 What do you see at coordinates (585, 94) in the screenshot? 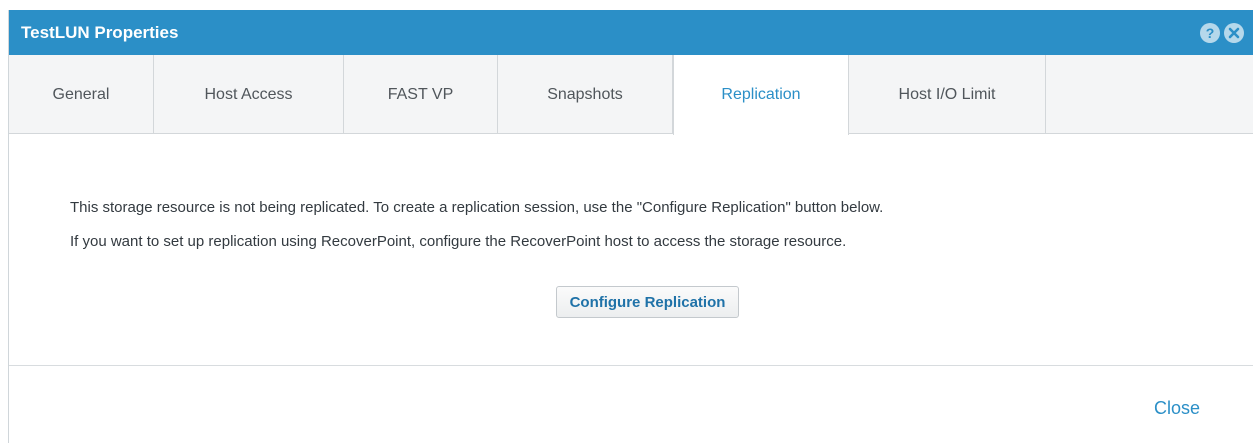
I see `tab-snapshots: Snapshots` at bounding box center [585, 94].